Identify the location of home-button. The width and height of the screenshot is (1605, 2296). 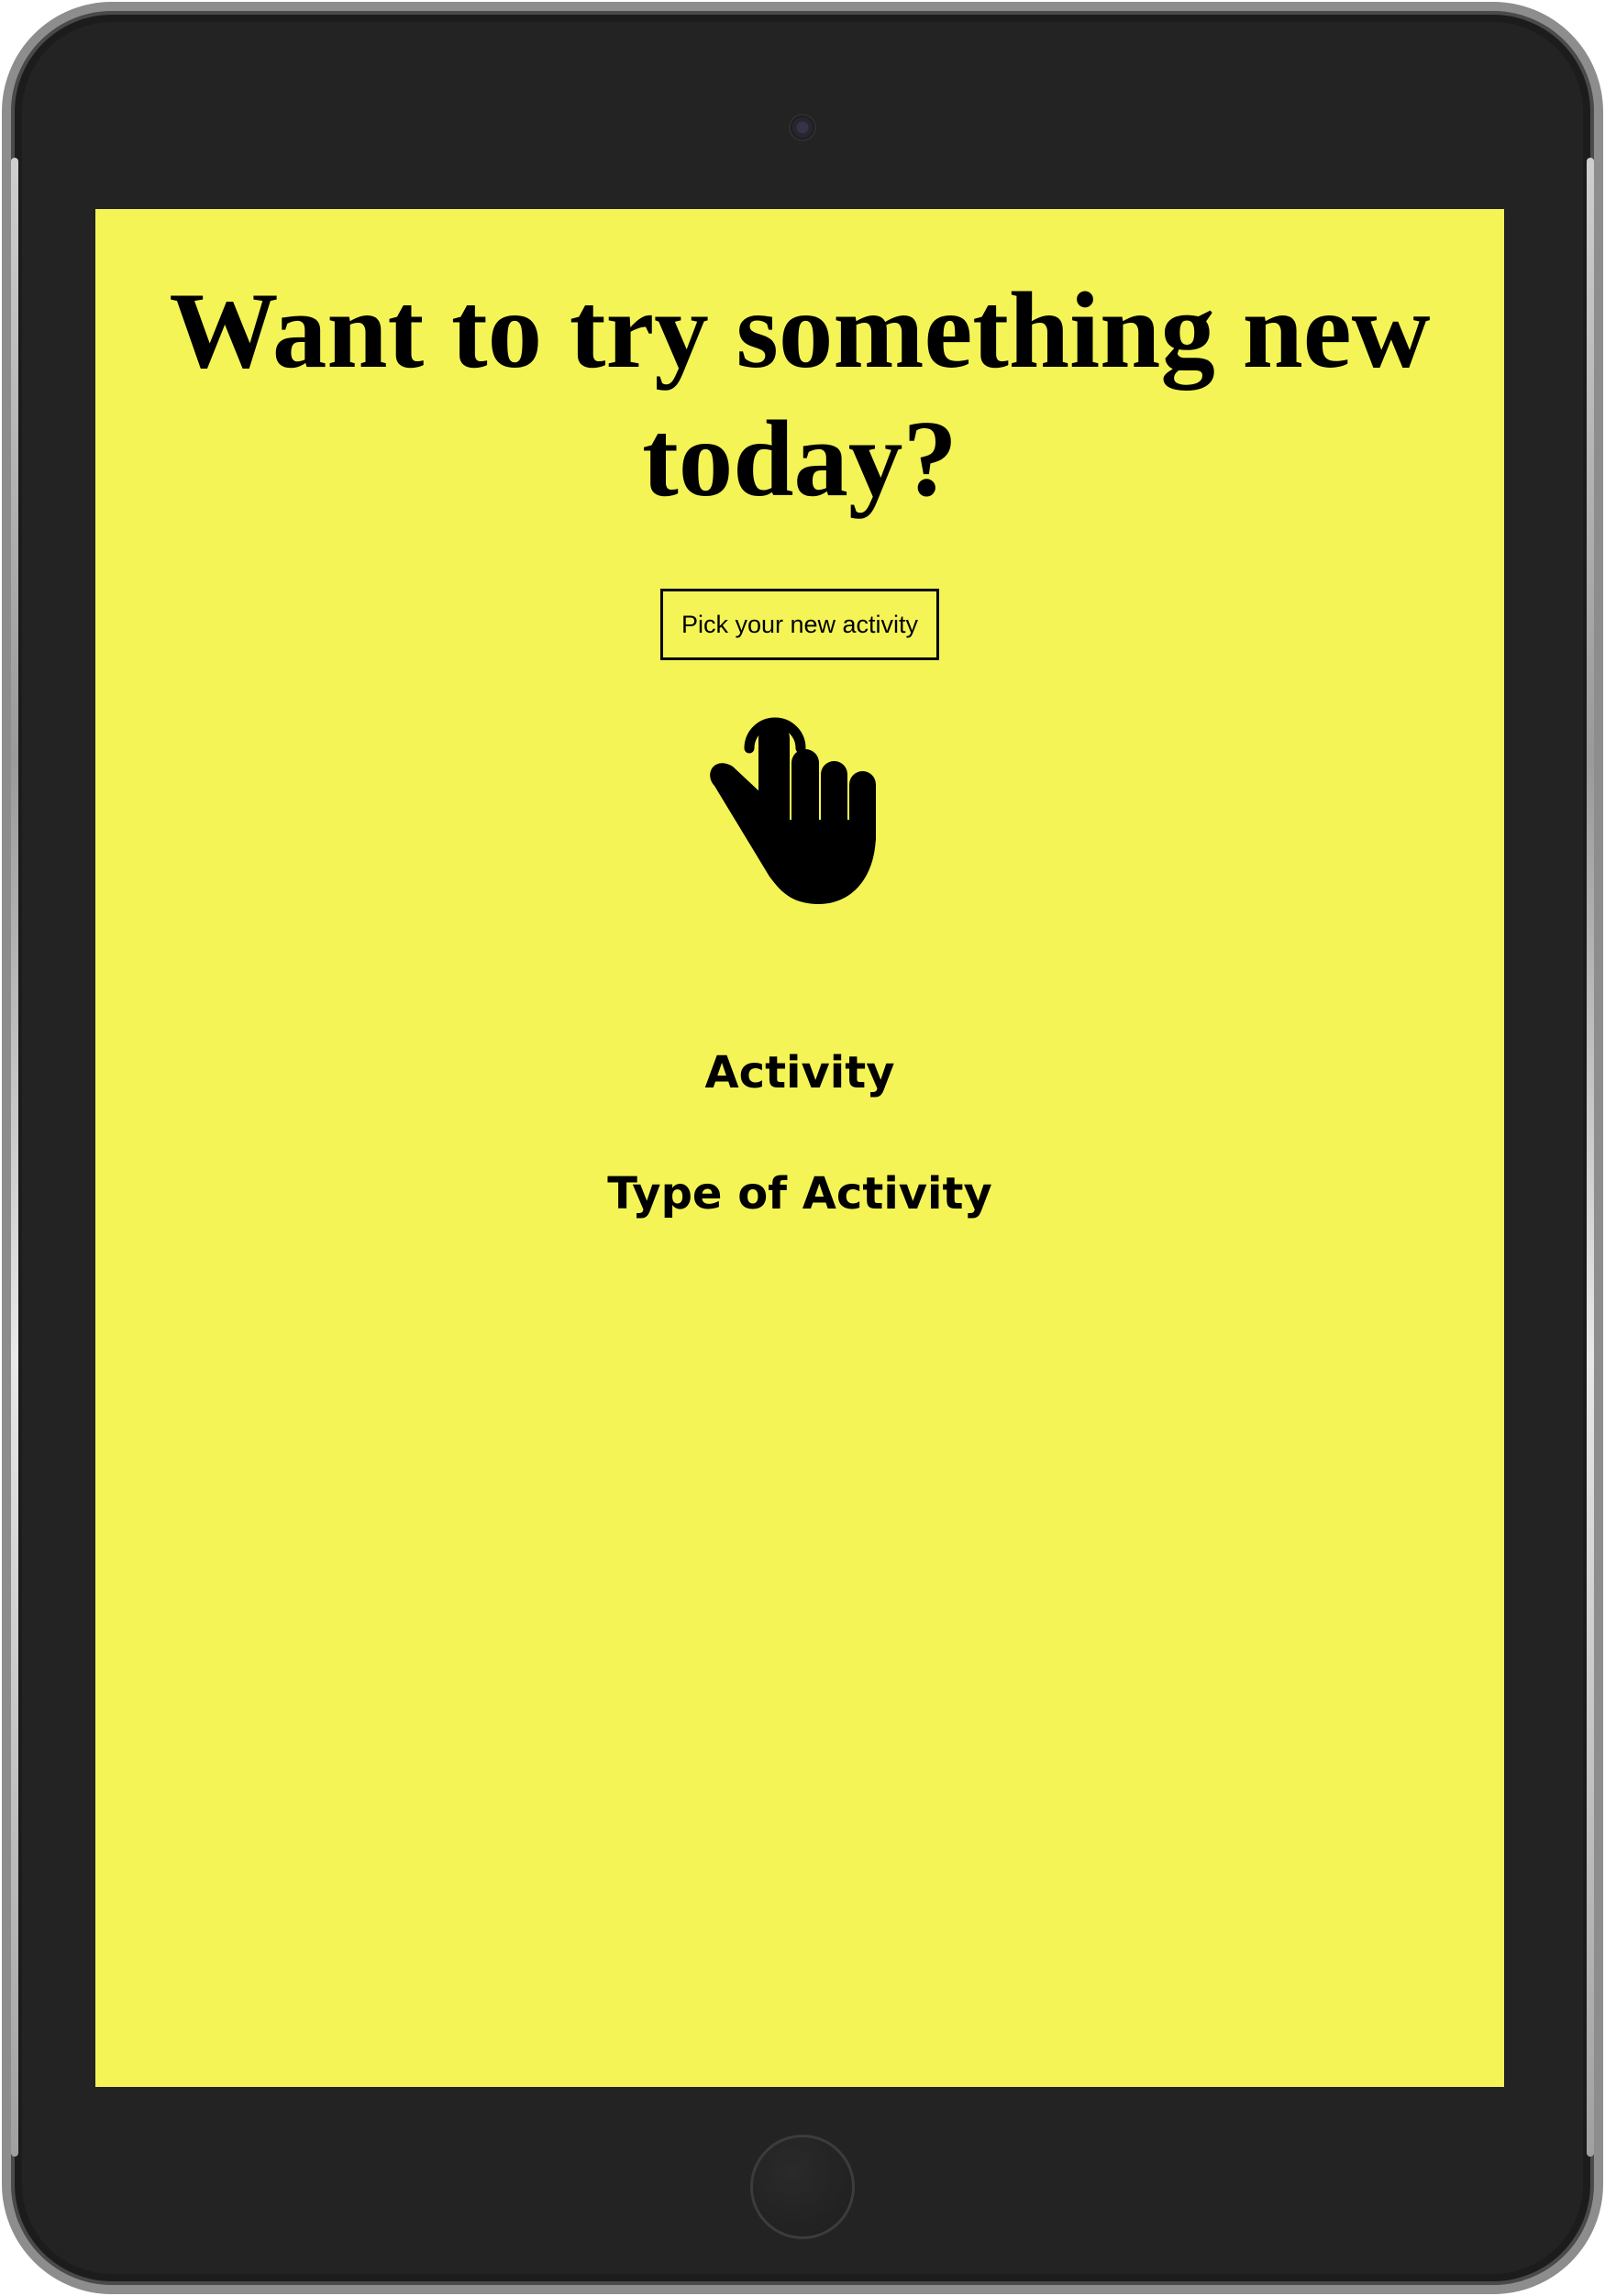
(802, 2187).